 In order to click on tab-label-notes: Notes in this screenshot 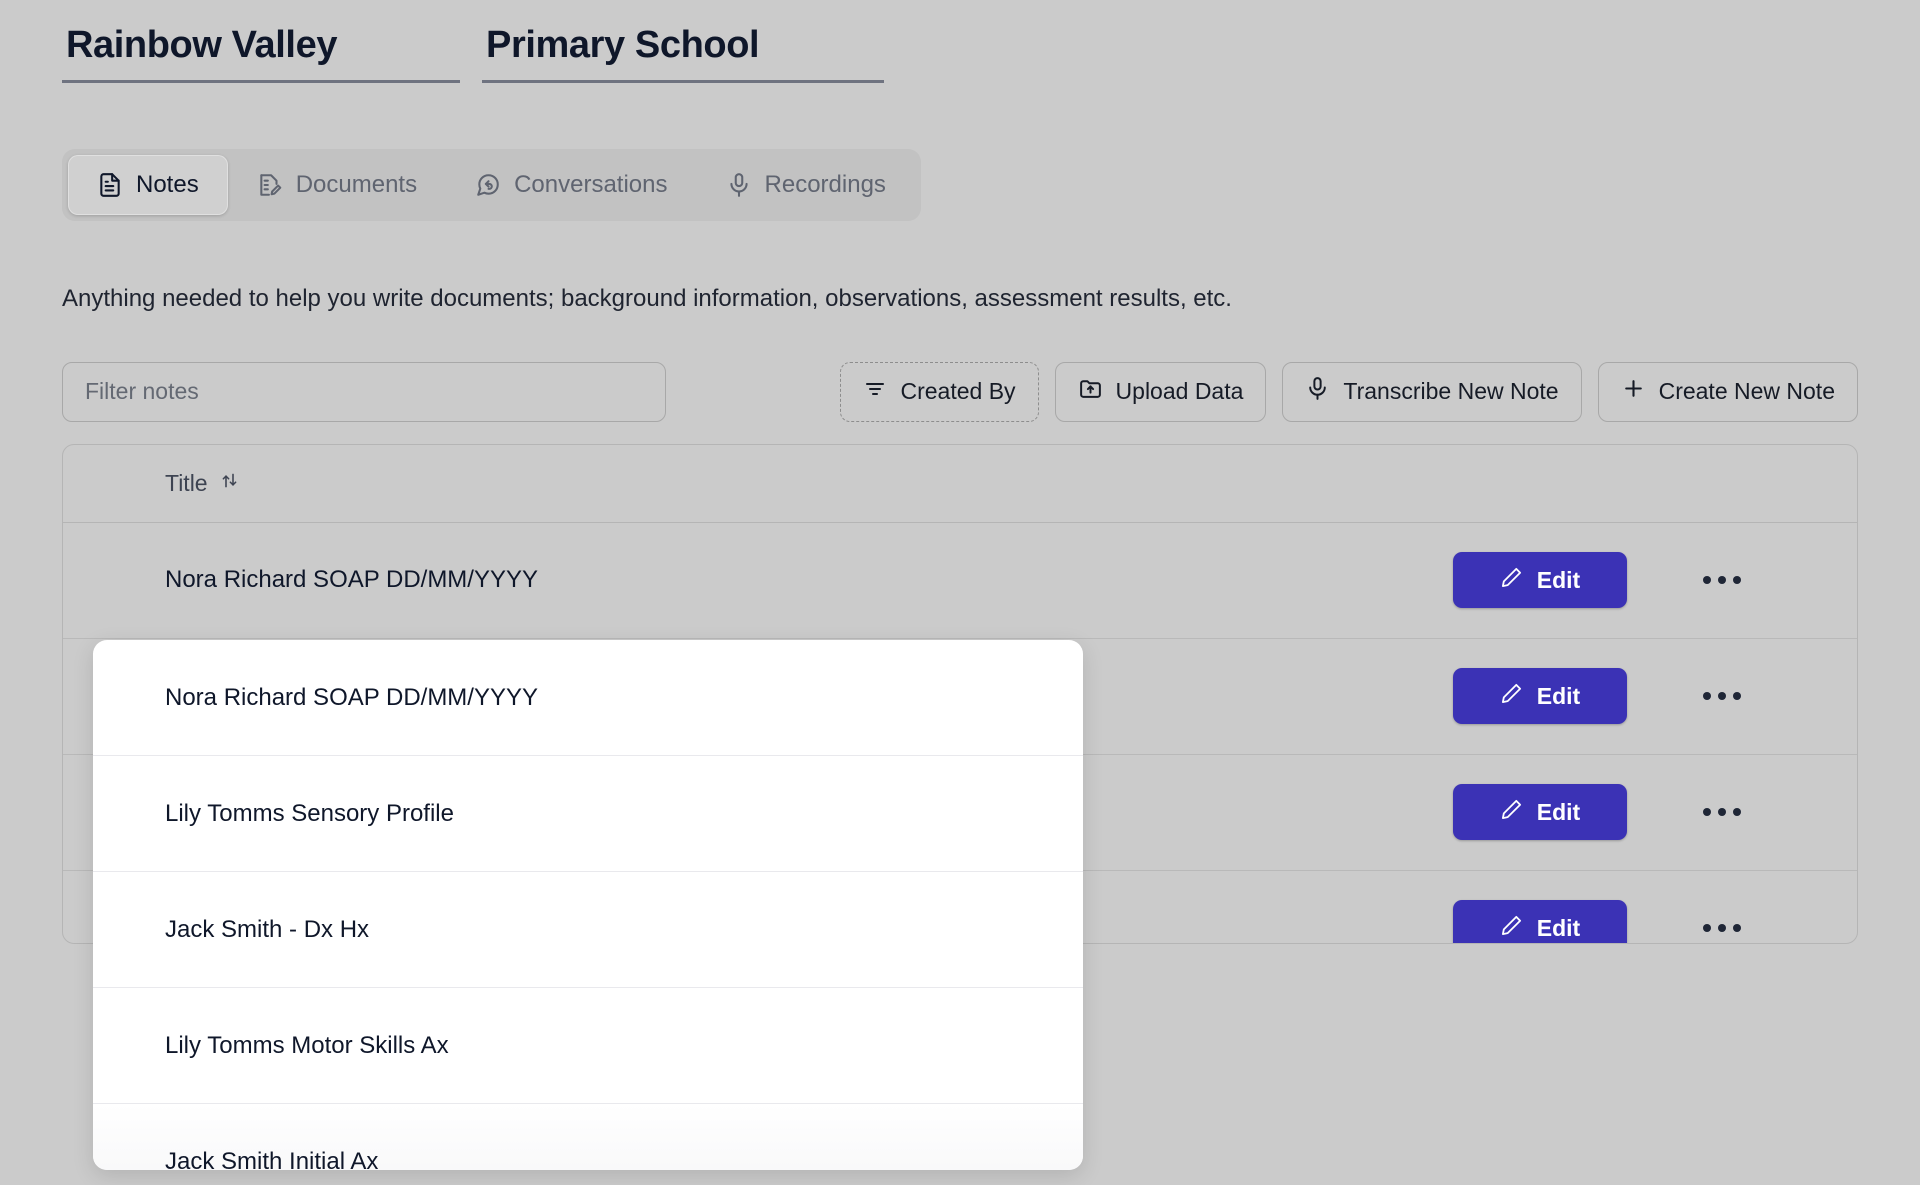, I will do `click(167, 184)`.